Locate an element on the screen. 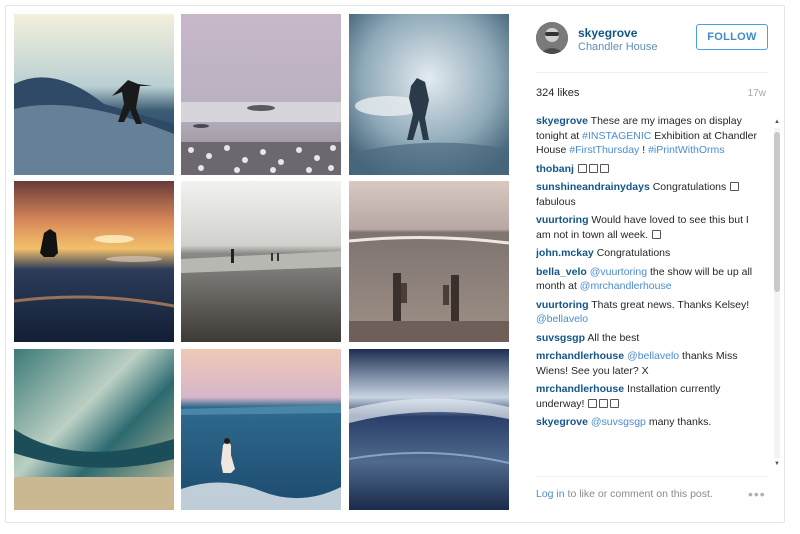 This screenshot has width=800, height=534. comment-username: suvsgsgp is located at coordinates (560, 338).